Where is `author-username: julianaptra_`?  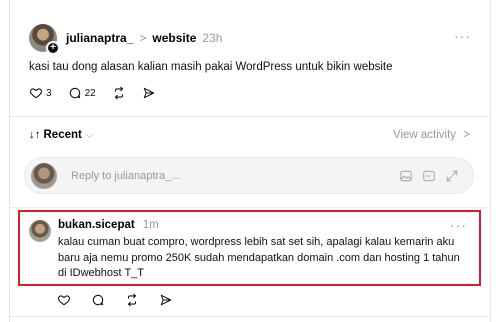 author-username: julianaptra_ is located at coordinates (99, 38).